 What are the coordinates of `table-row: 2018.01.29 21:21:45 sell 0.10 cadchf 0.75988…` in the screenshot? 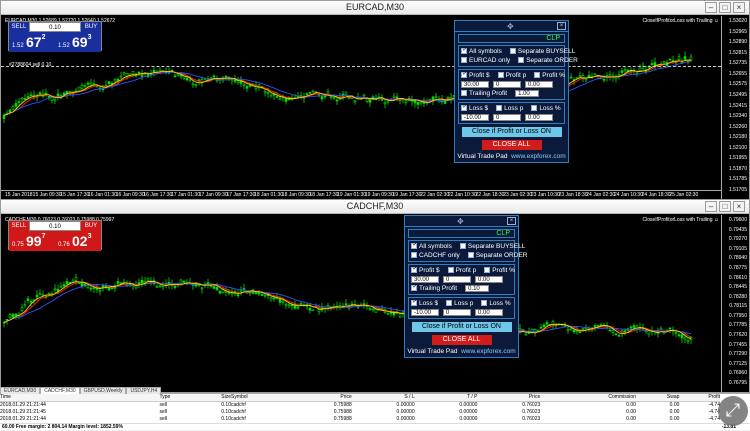 It's located at (360, 411).